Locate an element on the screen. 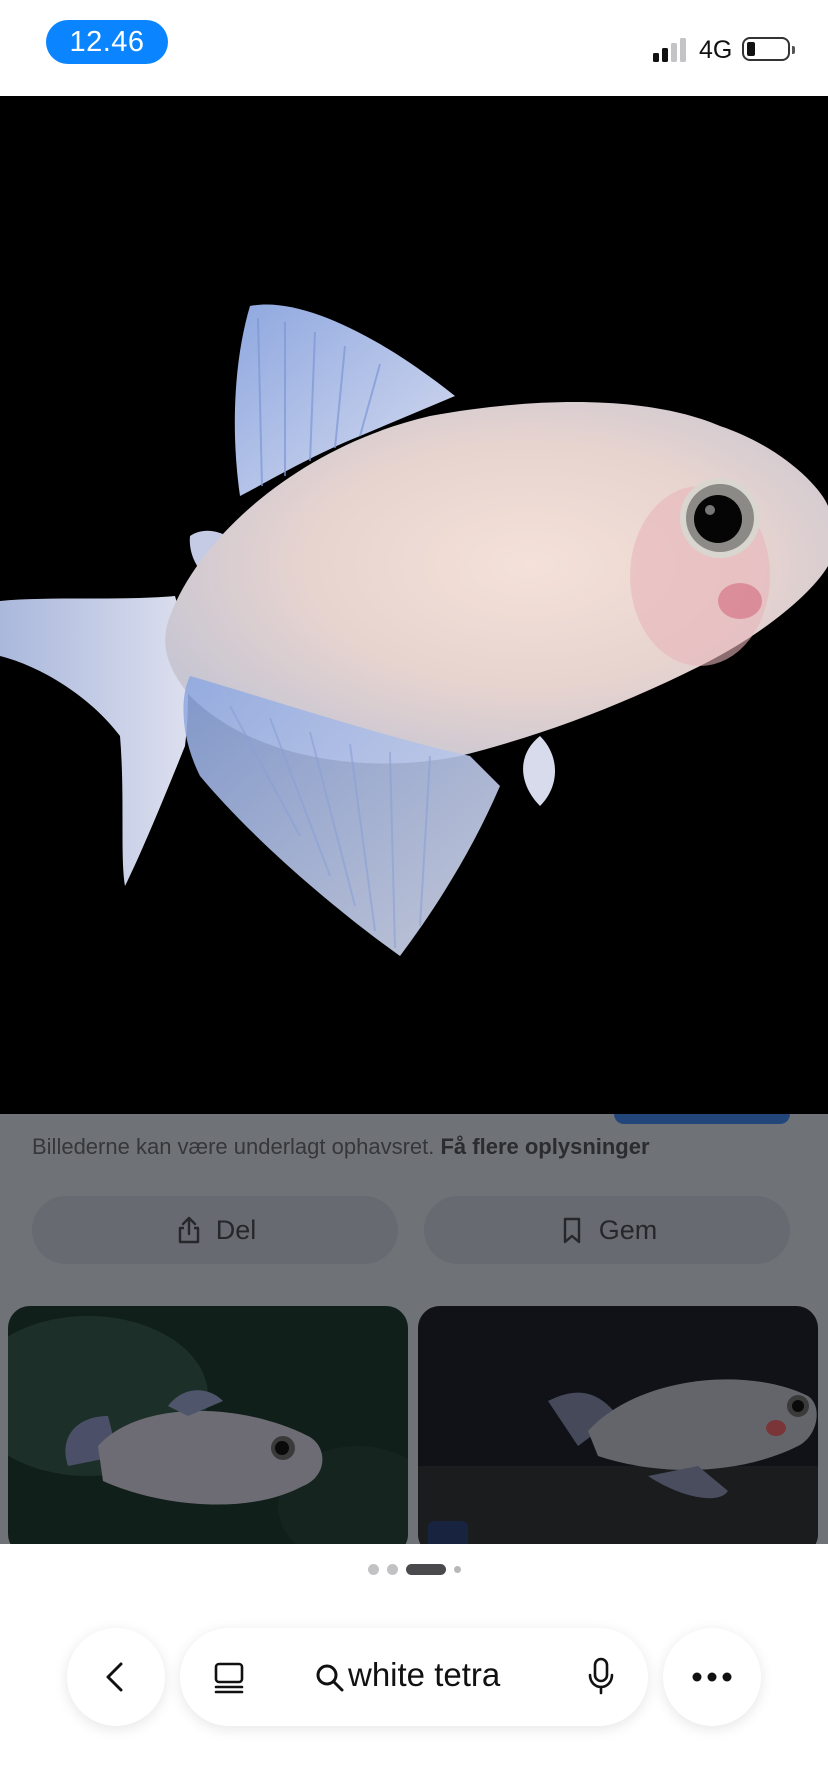 The height and width of the screenshot is (1792, 828). dimmed-tab is located at coordinates (702, 1119).